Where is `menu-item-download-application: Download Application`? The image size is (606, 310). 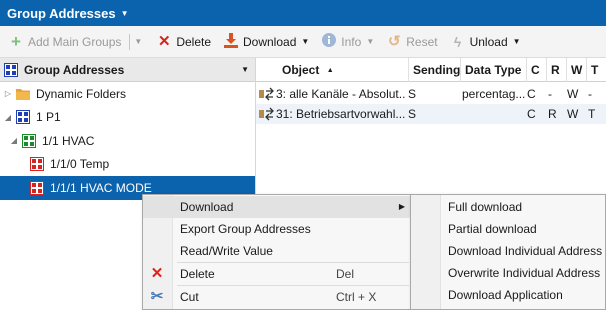
menu-item-download-application: Download Application is located at coordinates (508, 295).